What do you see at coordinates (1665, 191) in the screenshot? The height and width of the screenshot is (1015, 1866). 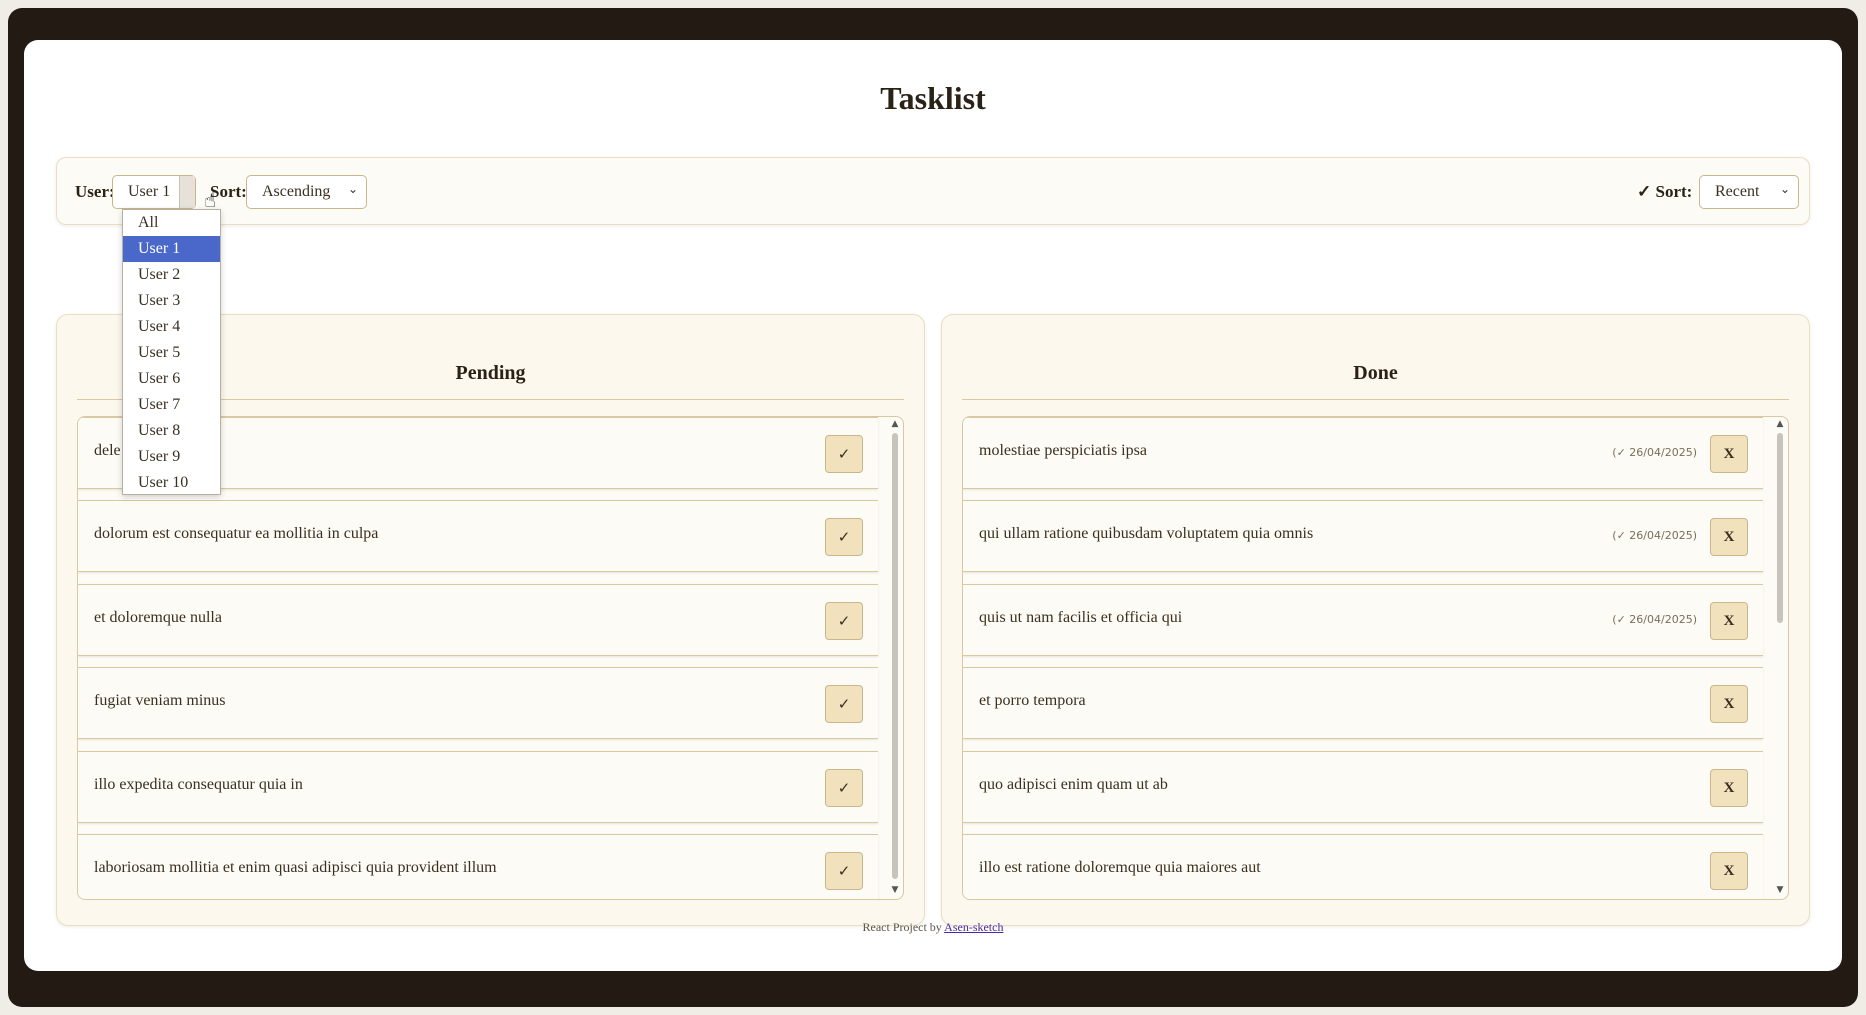 I see `done-sort-label: ✓ Sort:` at bounding box center [1665, 191].